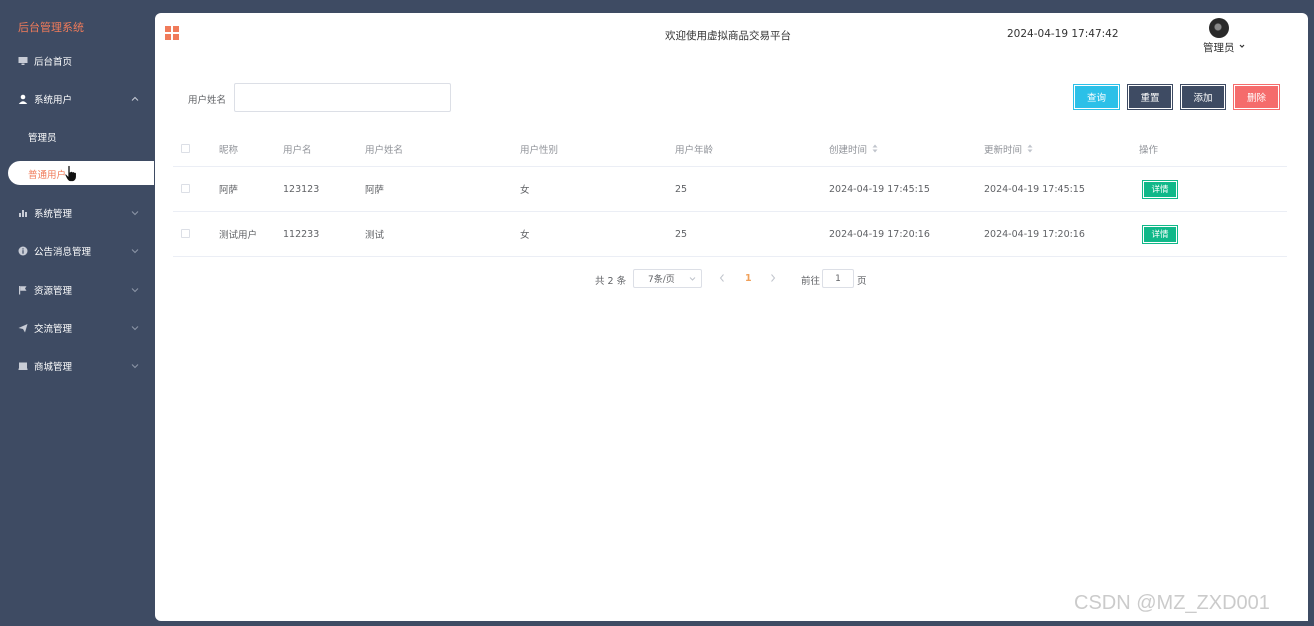 The height and width of the screenshot is (626, 1314). Describe the element at coordinates (1242, 46) in the screenshot. I see `caret-down-icon` at that location.